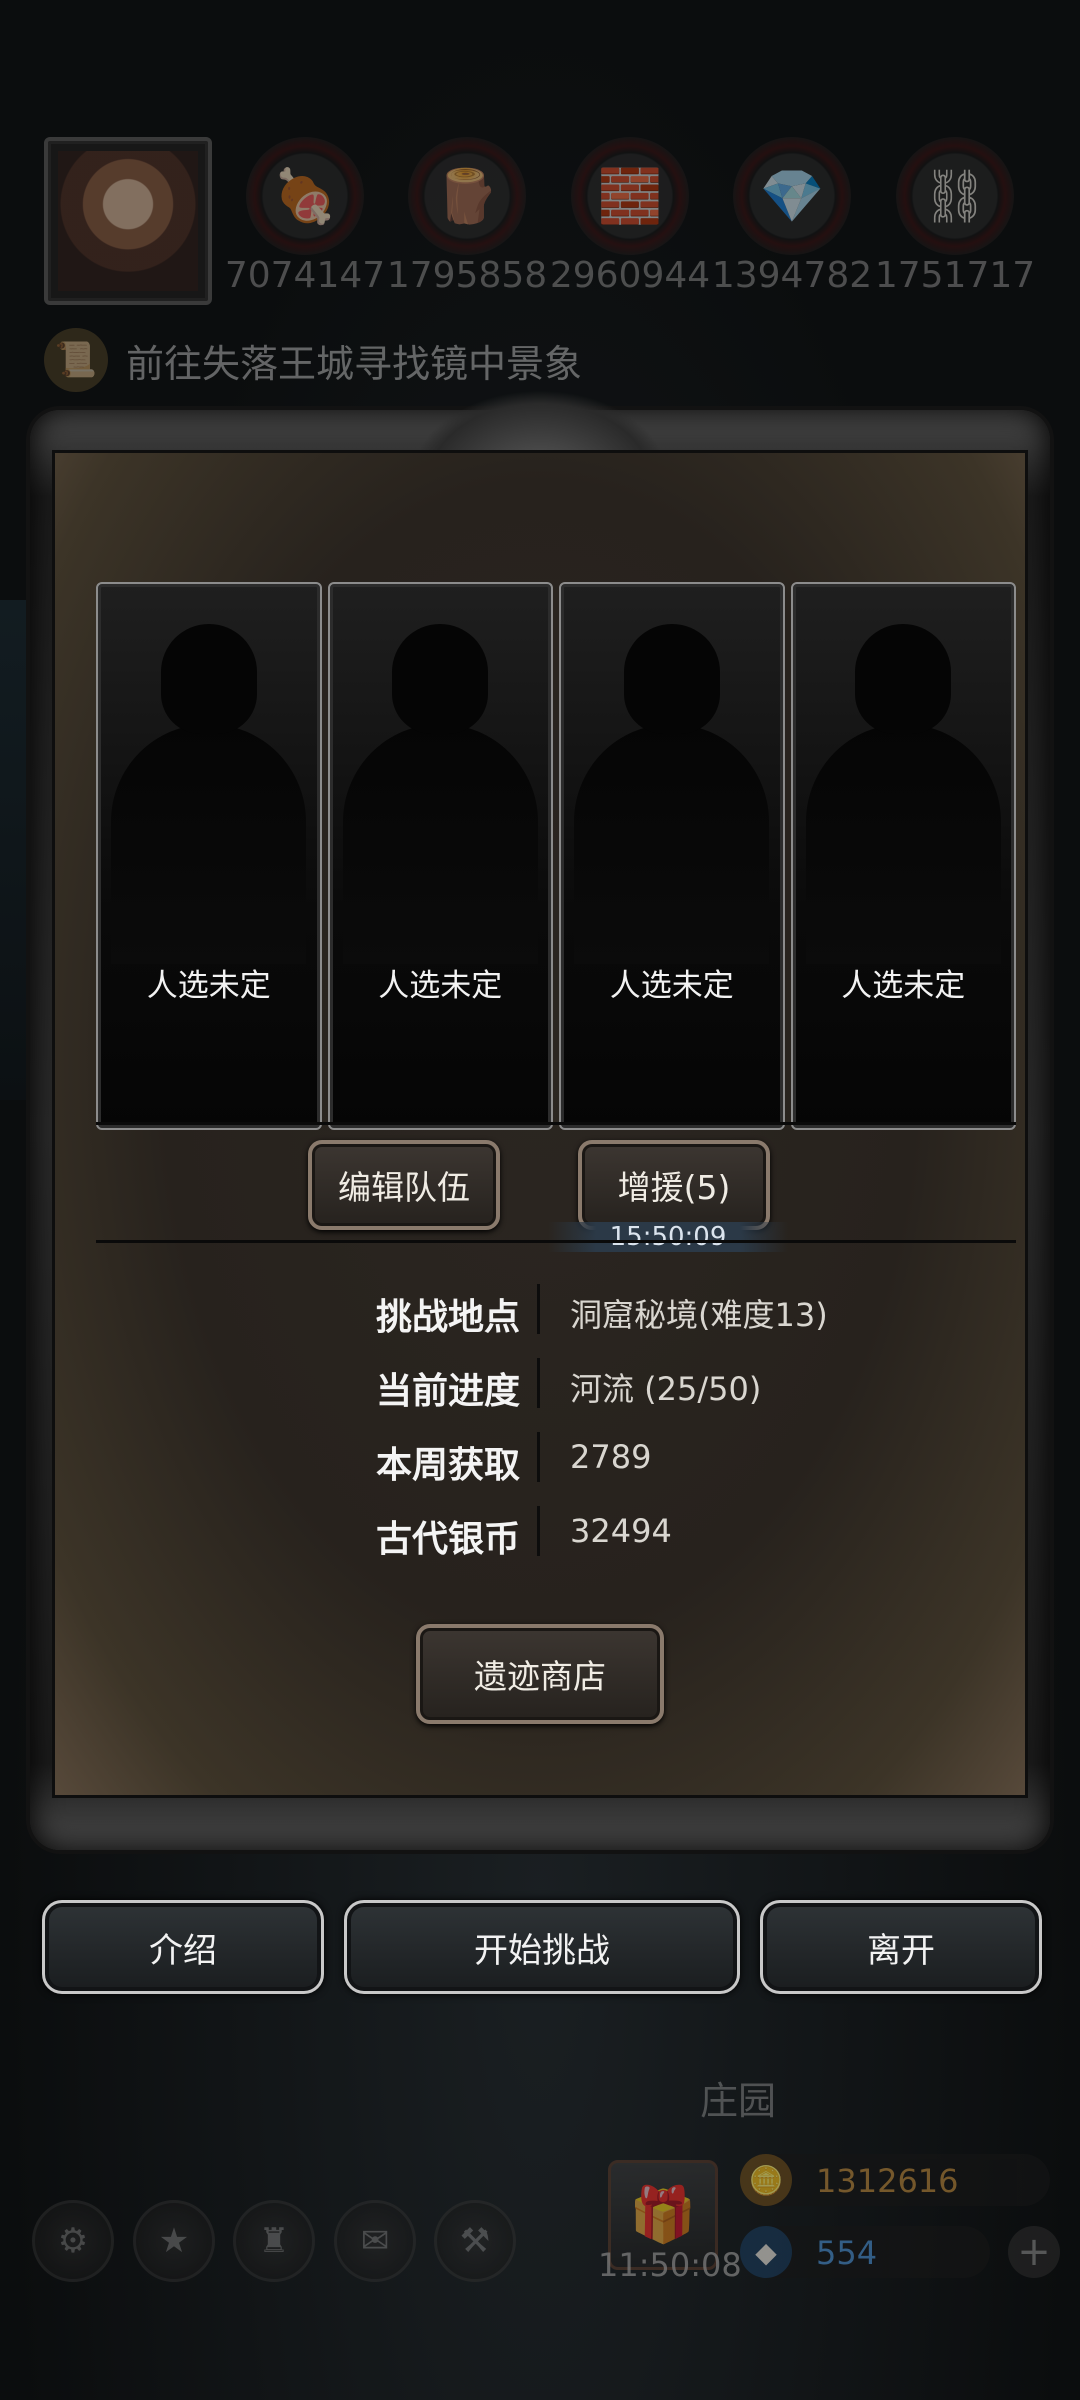 The image size is (1080, 2400). I want to click on resource-stone: 🧱 2960944, so click(630, 216).